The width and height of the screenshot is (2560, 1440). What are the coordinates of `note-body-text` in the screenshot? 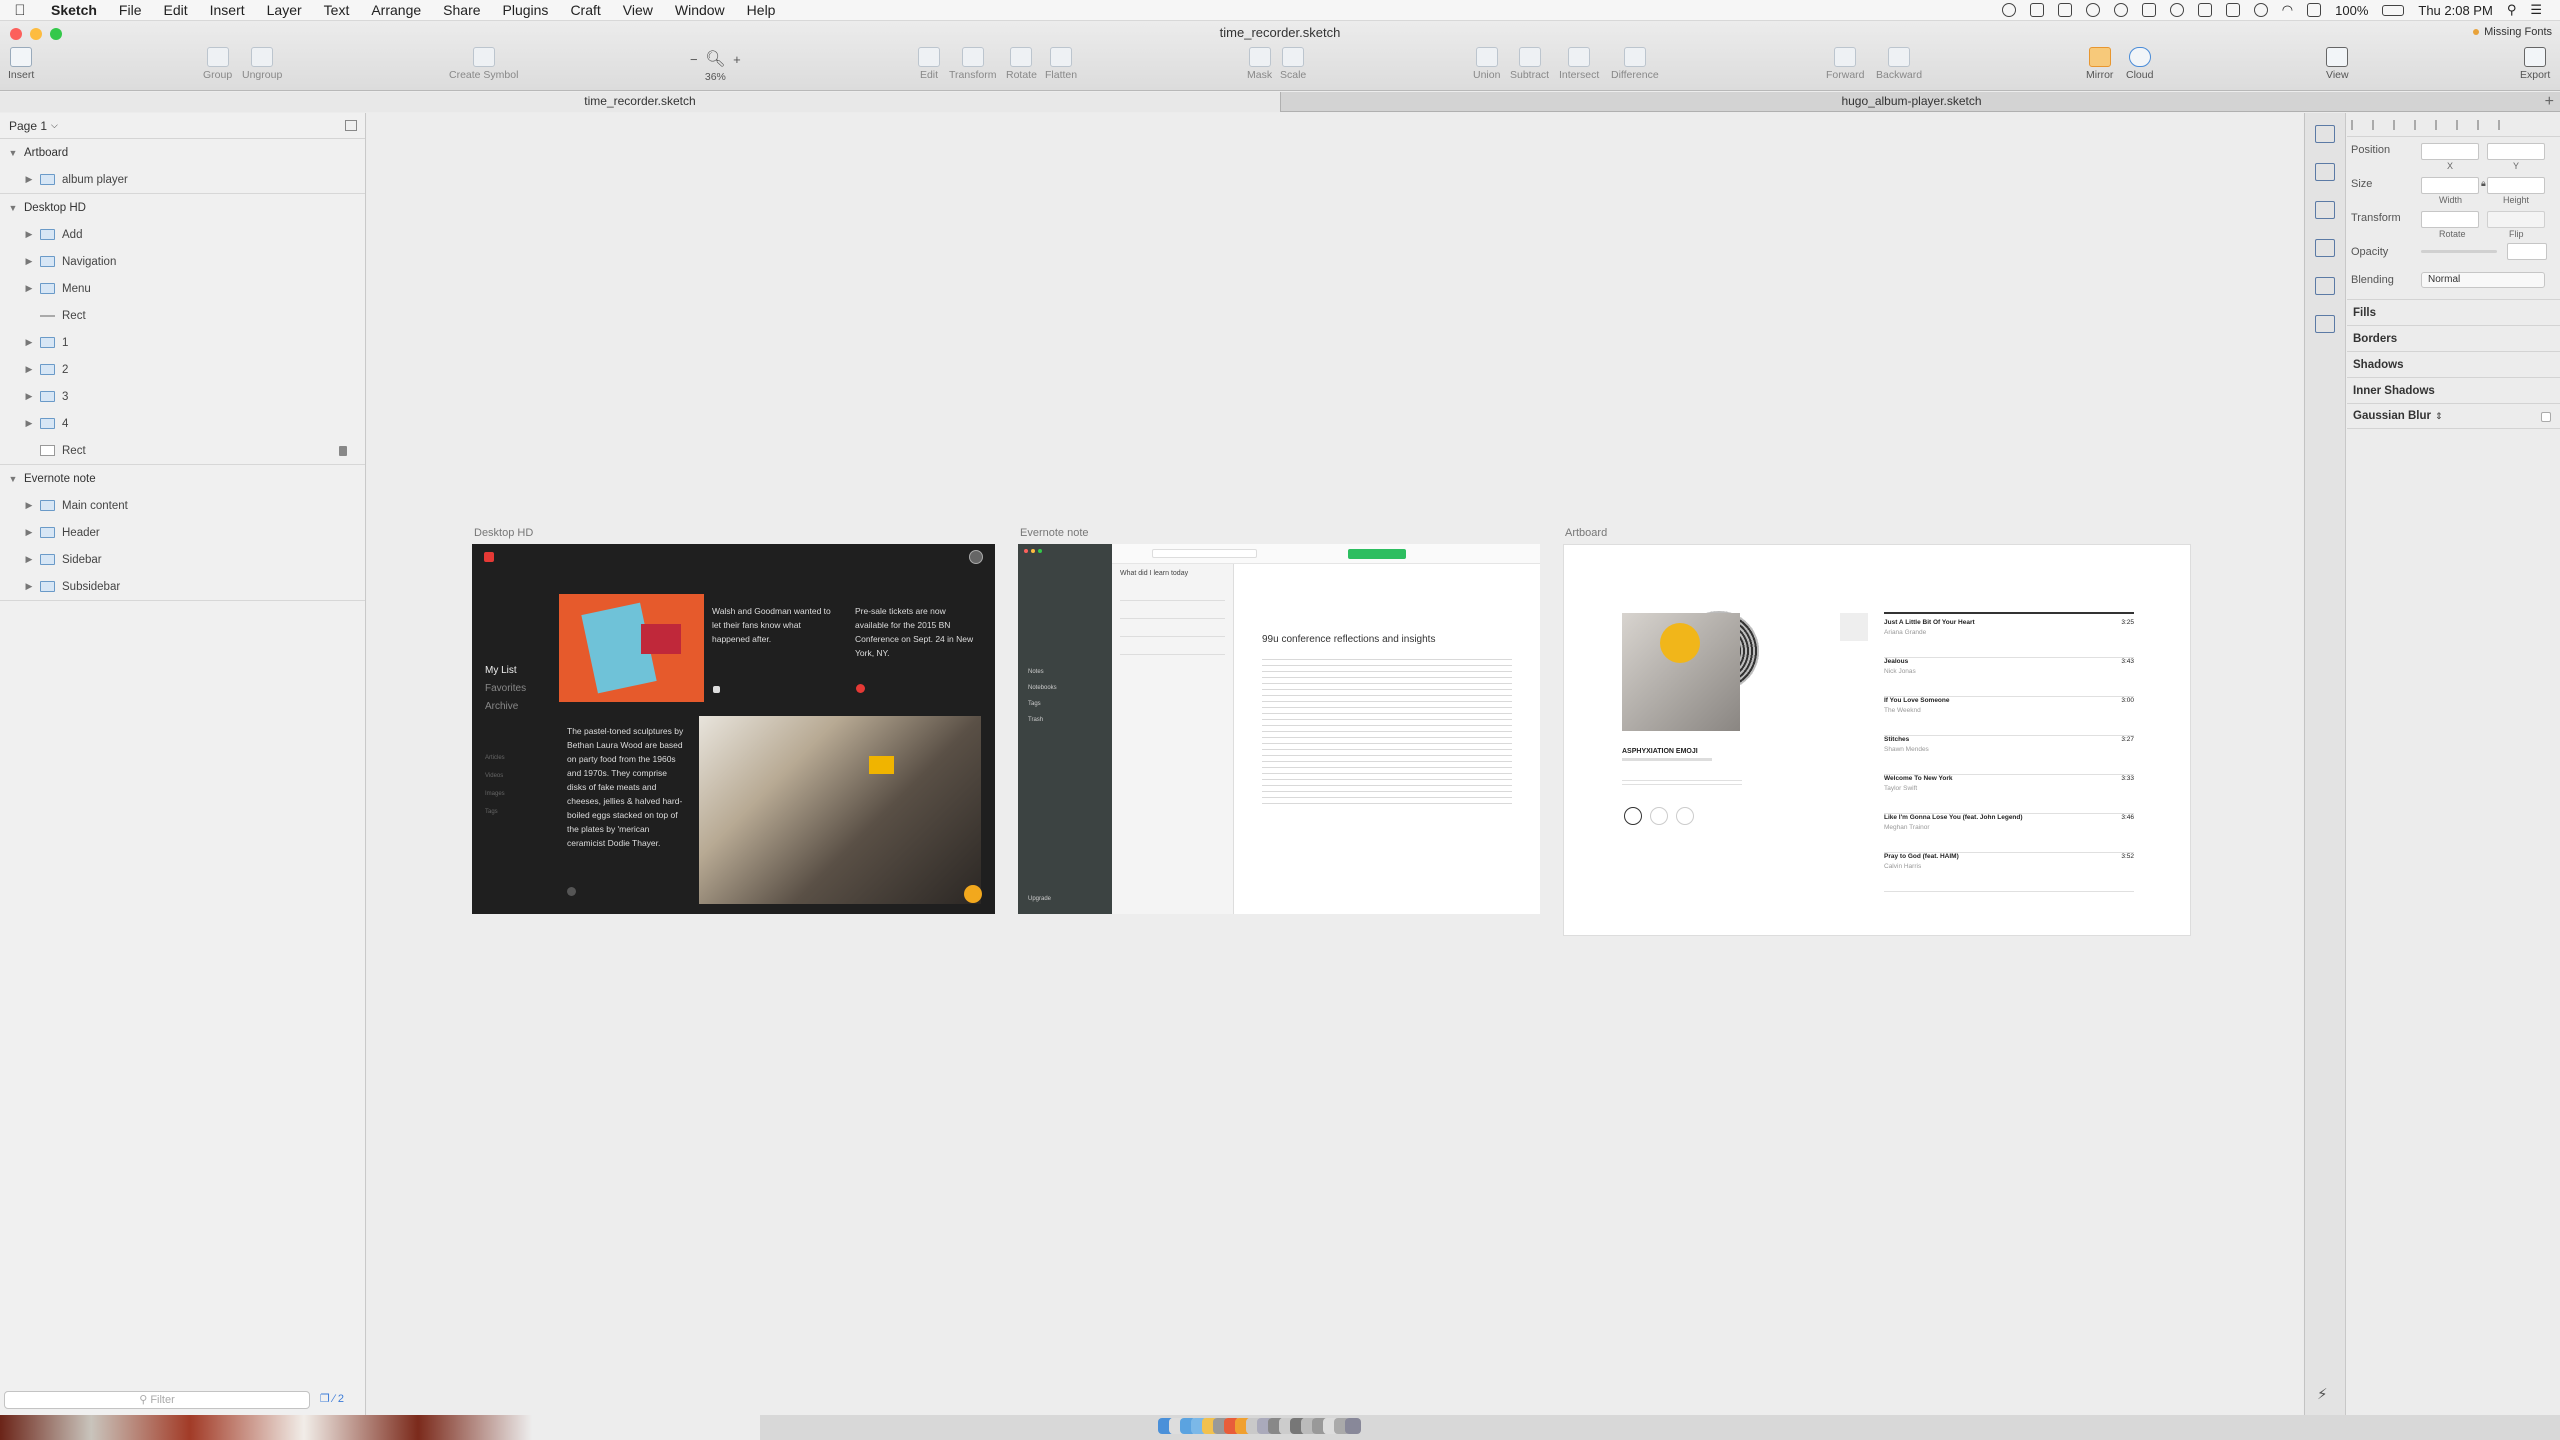 It's located at (1387, 729).